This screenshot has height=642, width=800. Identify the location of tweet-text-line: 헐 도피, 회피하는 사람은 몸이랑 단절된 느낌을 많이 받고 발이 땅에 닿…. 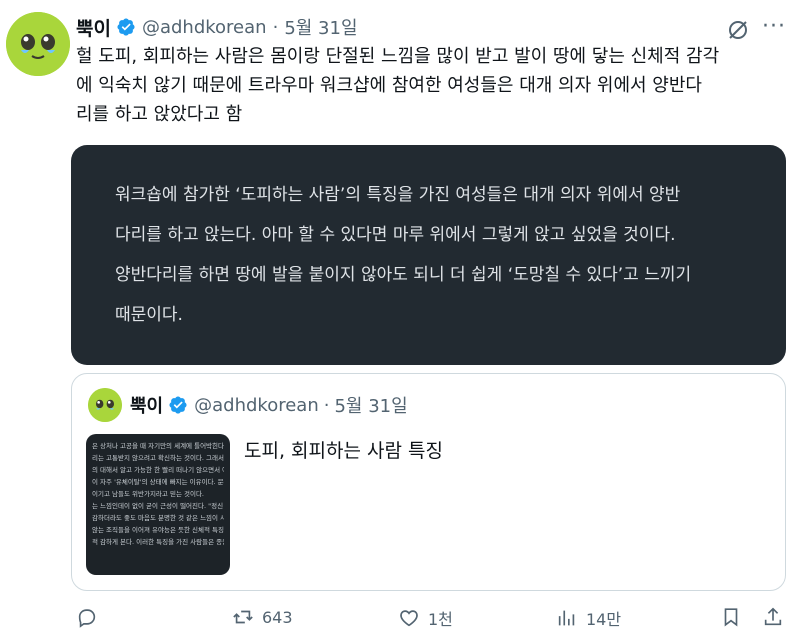
(398, 56).